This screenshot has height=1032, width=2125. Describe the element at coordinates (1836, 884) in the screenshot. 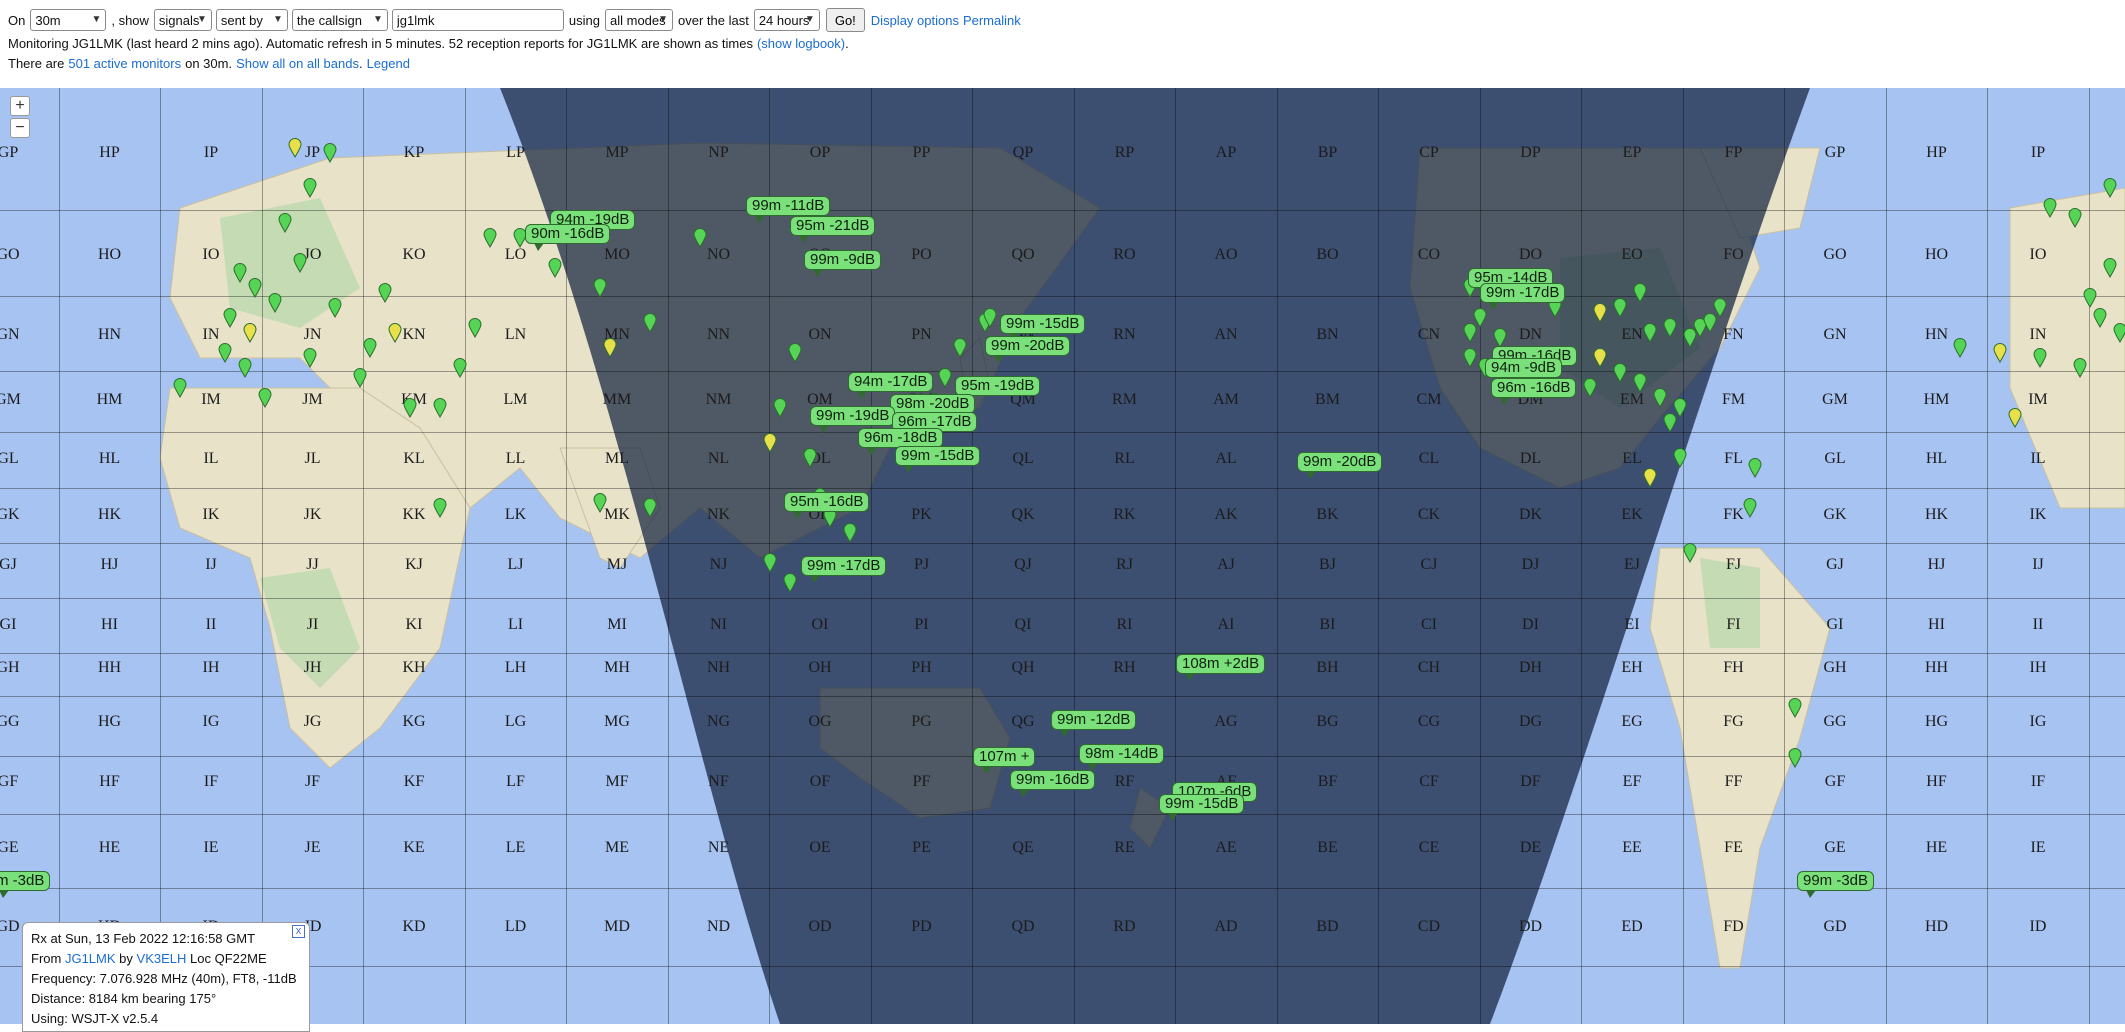

I see `reception-report-label: 99m -3dB` at that location.